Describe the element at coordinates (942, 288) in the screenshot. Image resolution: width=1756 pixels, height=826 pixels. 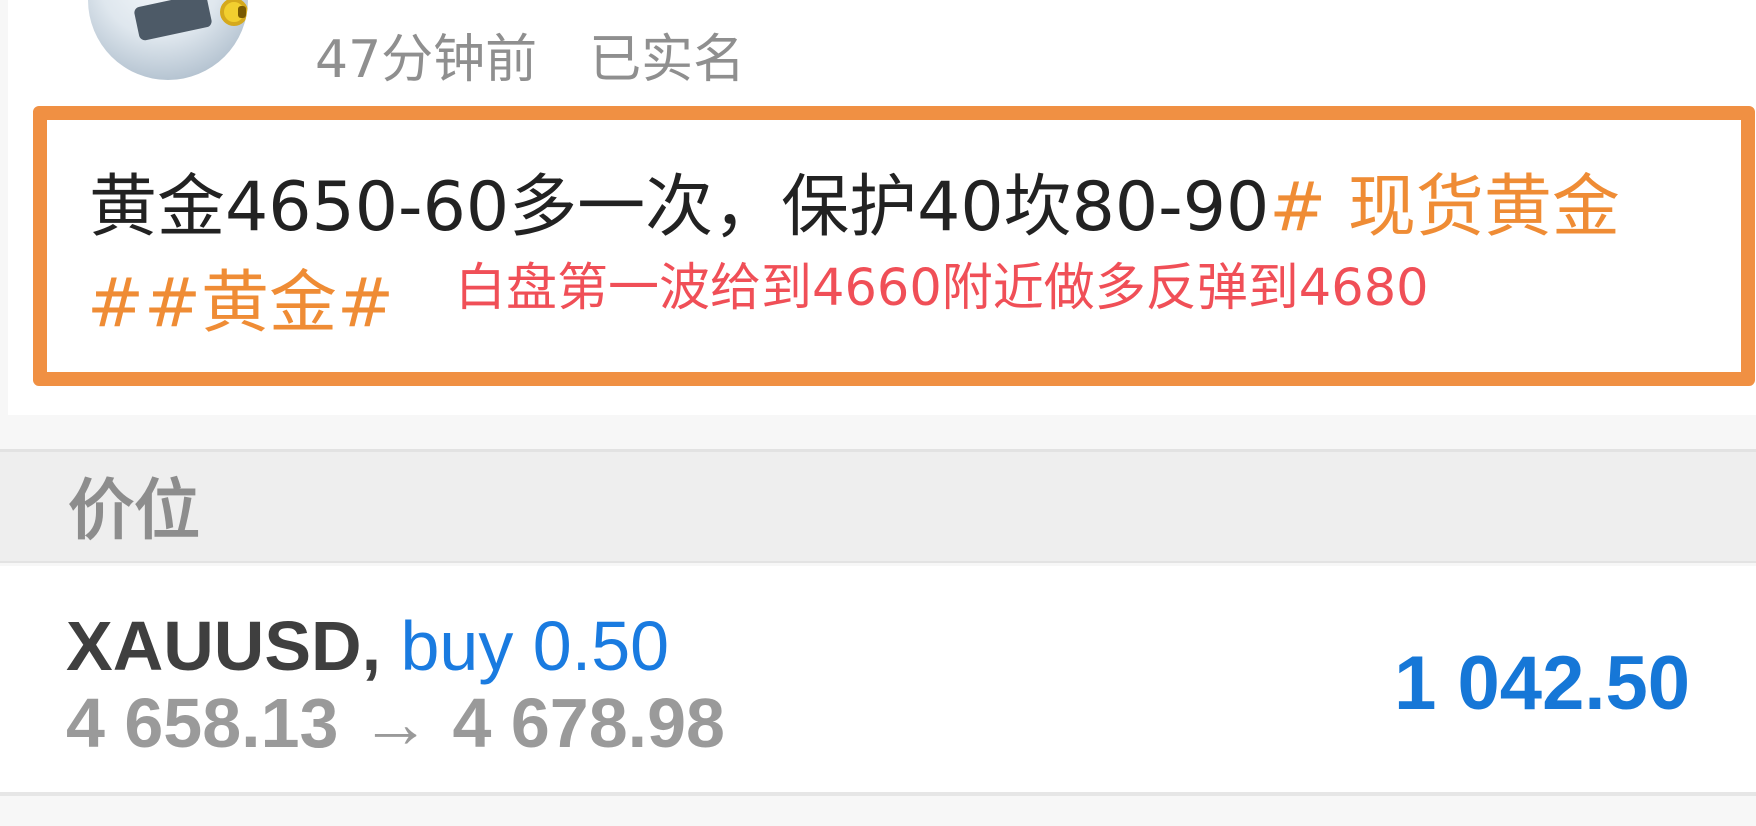
I see `trade-annotation: 白盘第一波给到4660附近做多反弹到4680` at that location.